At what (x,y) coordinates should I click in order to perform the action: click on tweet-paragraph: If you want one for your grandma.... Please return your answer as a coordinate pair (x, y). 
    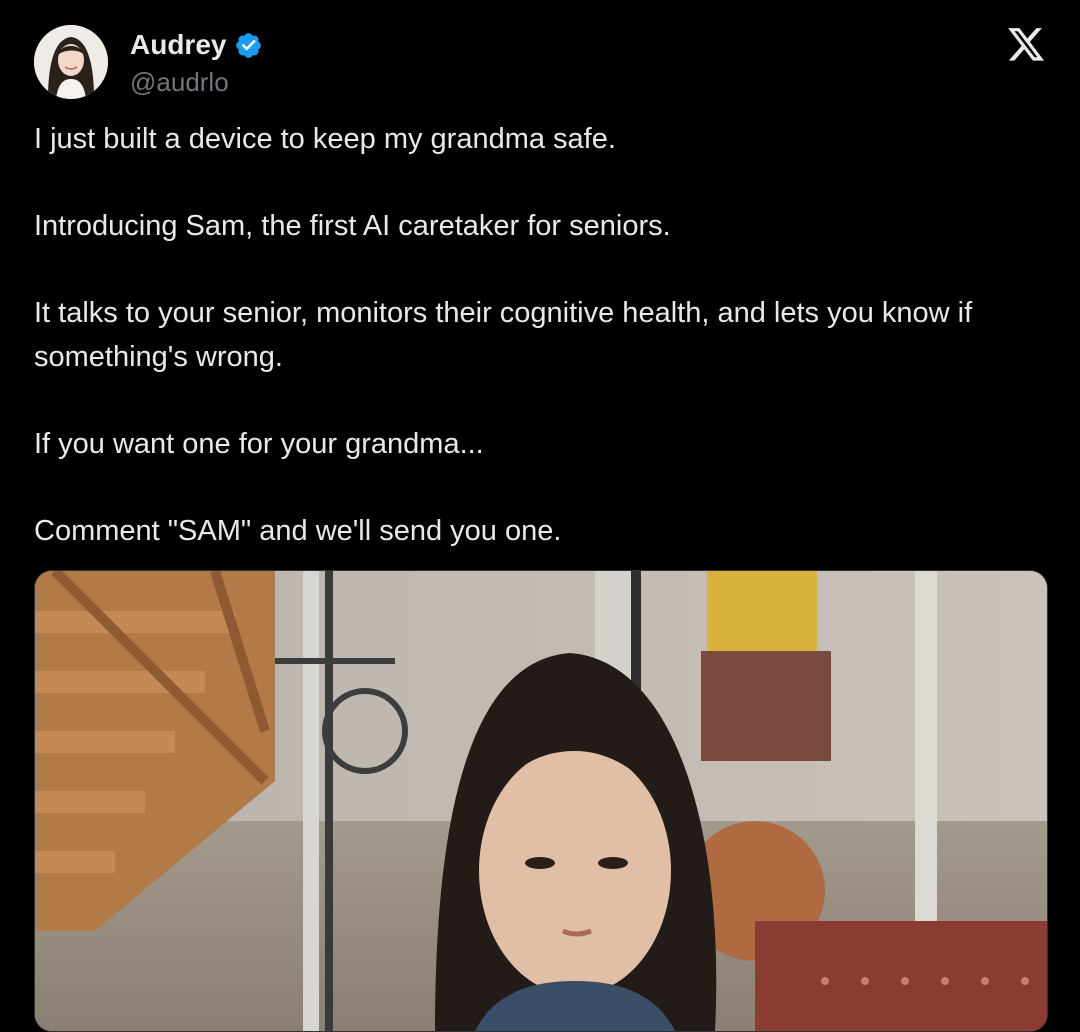
    Looking at the image, I should click on (259, 443).